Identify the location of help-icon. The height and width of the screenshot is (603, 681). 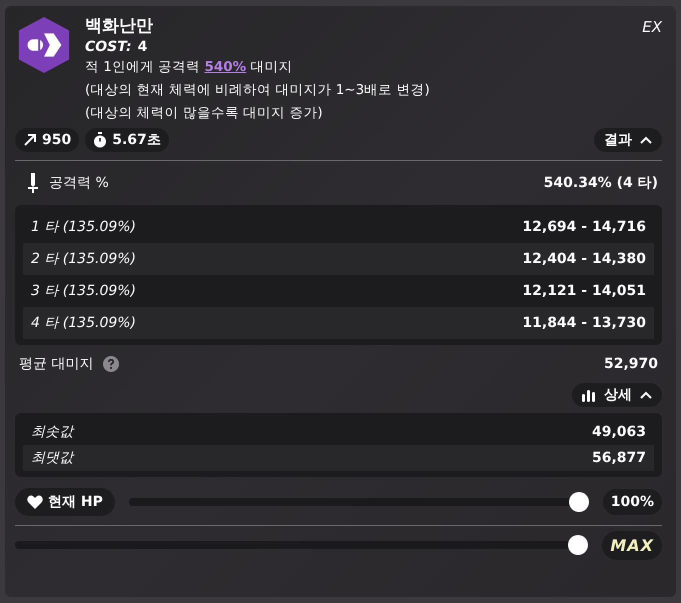
(111, 364).